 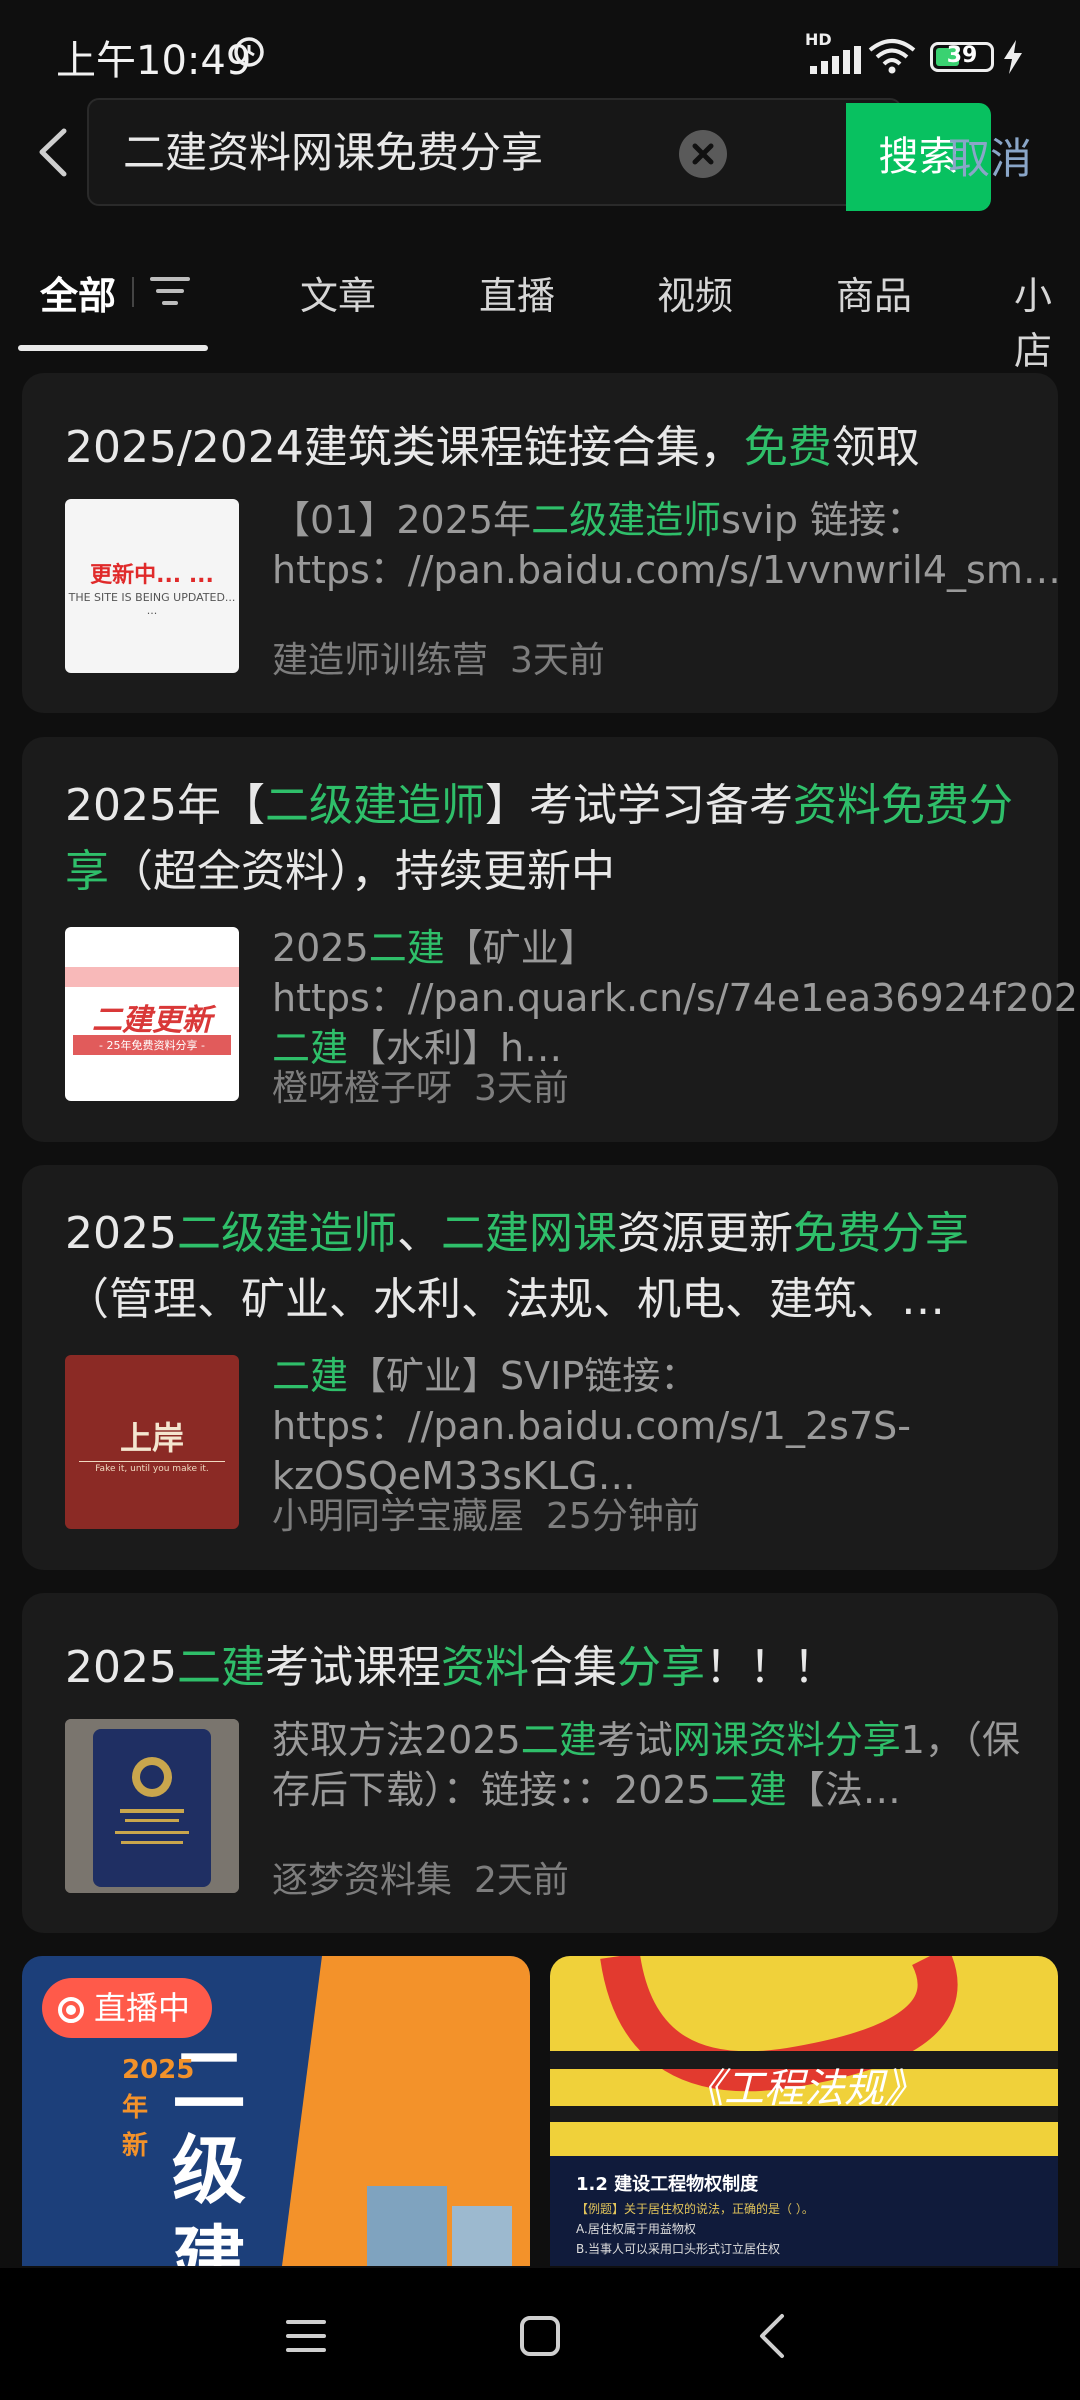 What do you see at coordinates (113, 348) in the screenshot?
I see `active-tab-indicator` at bounding box center [113, 348].